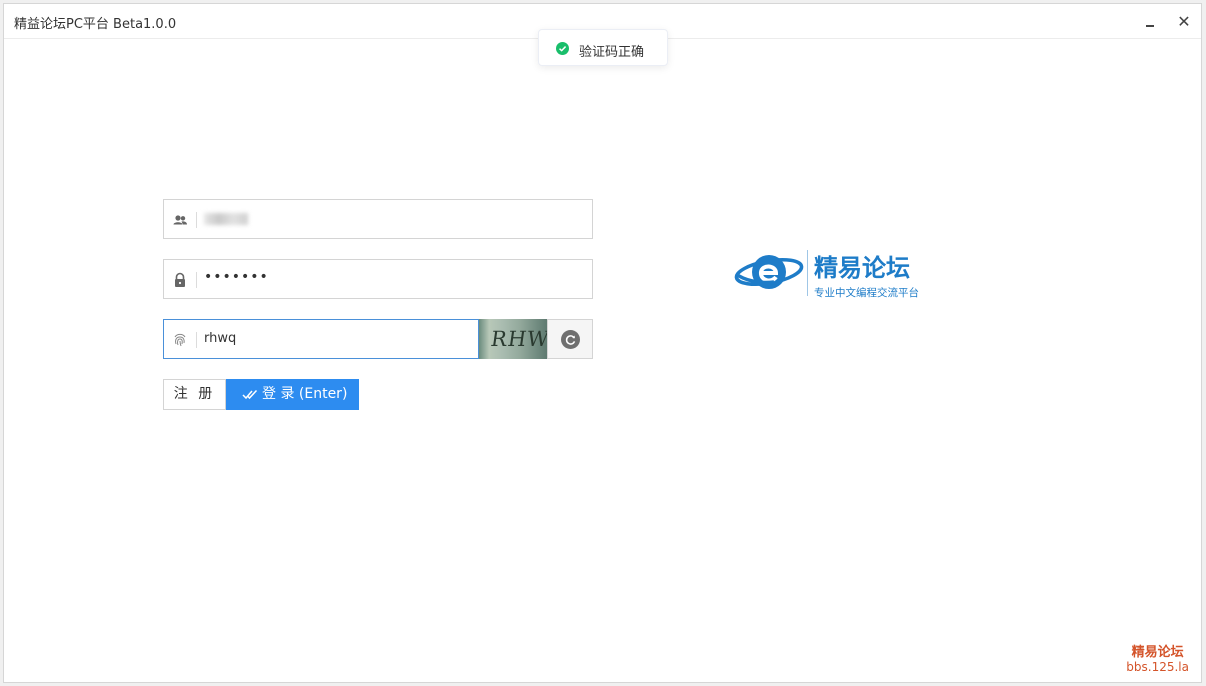  What do you see at coordinates (1150, 26) in the screenshot?
I see `minimize-icon` at bounding box center [1150, 26].